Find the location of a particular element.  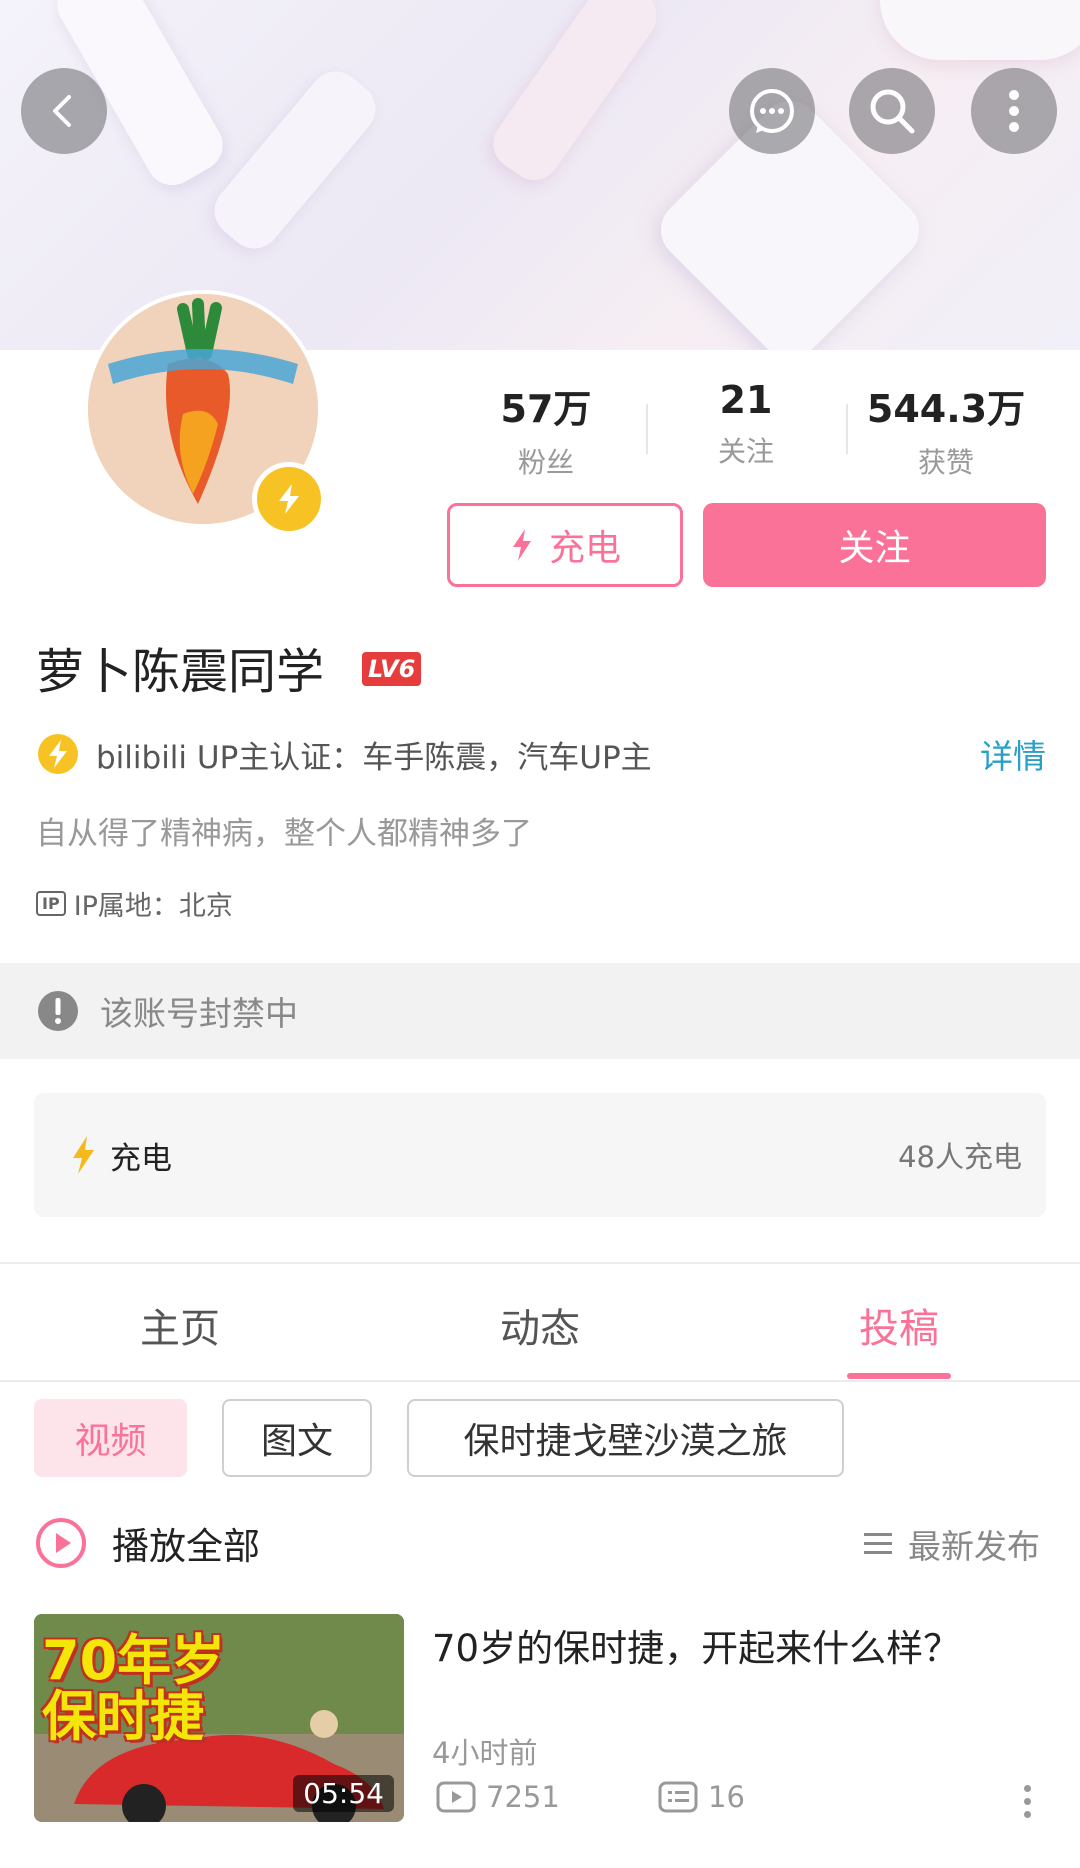

level-badge: LV6 is located at coordinates (392, 669).